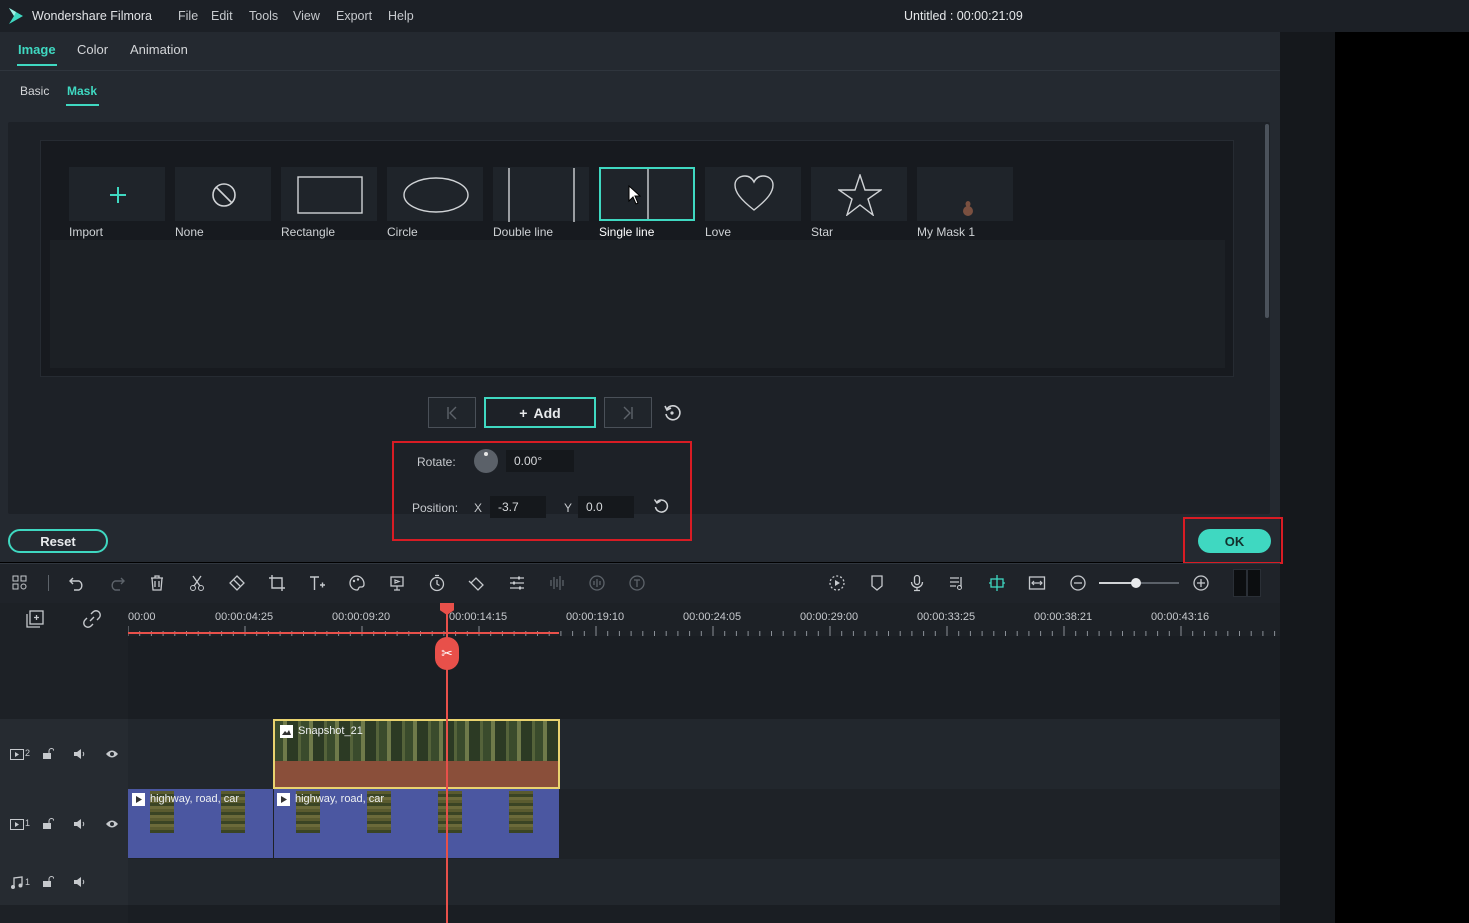 The width and height of the screenshot is (1469, 923). I want to click on ruler-time: 00:00:19:10, so click(595, 617).